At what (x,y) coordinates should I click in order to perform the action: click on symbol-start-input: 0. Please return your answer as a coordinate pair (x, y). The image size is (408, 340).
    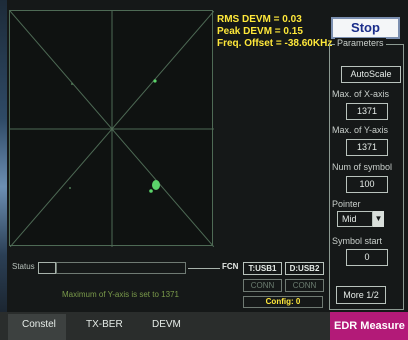
    Looking at the image, I should click on (367, 257).